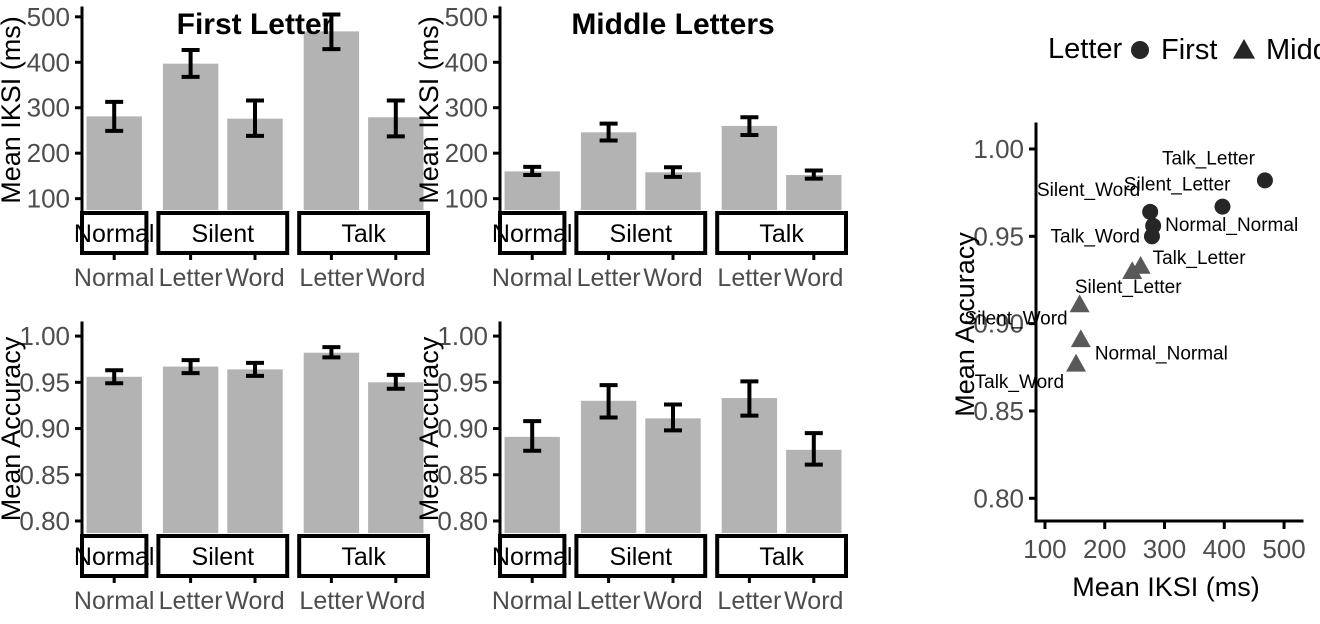  Describe the element at coordinates (429, 110) in the screenshot. I see `middle_letters_iksi-y-axis-title: Mean IKSI (ms)` at that location.